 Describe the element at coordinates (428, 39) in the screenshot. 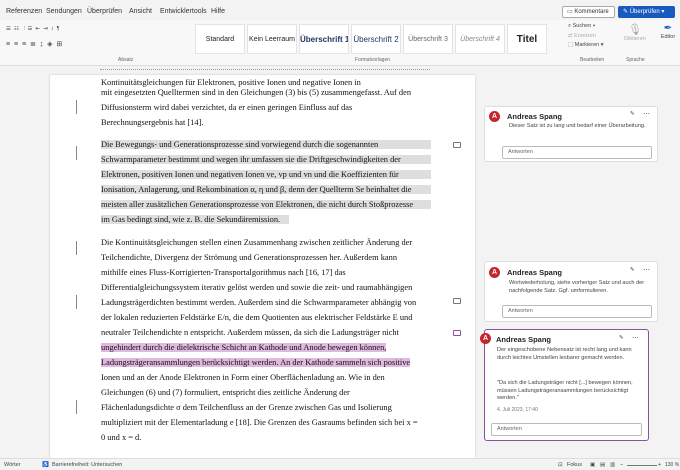

I see `style-ueberschrift-3: Überschrift 3` at that location.